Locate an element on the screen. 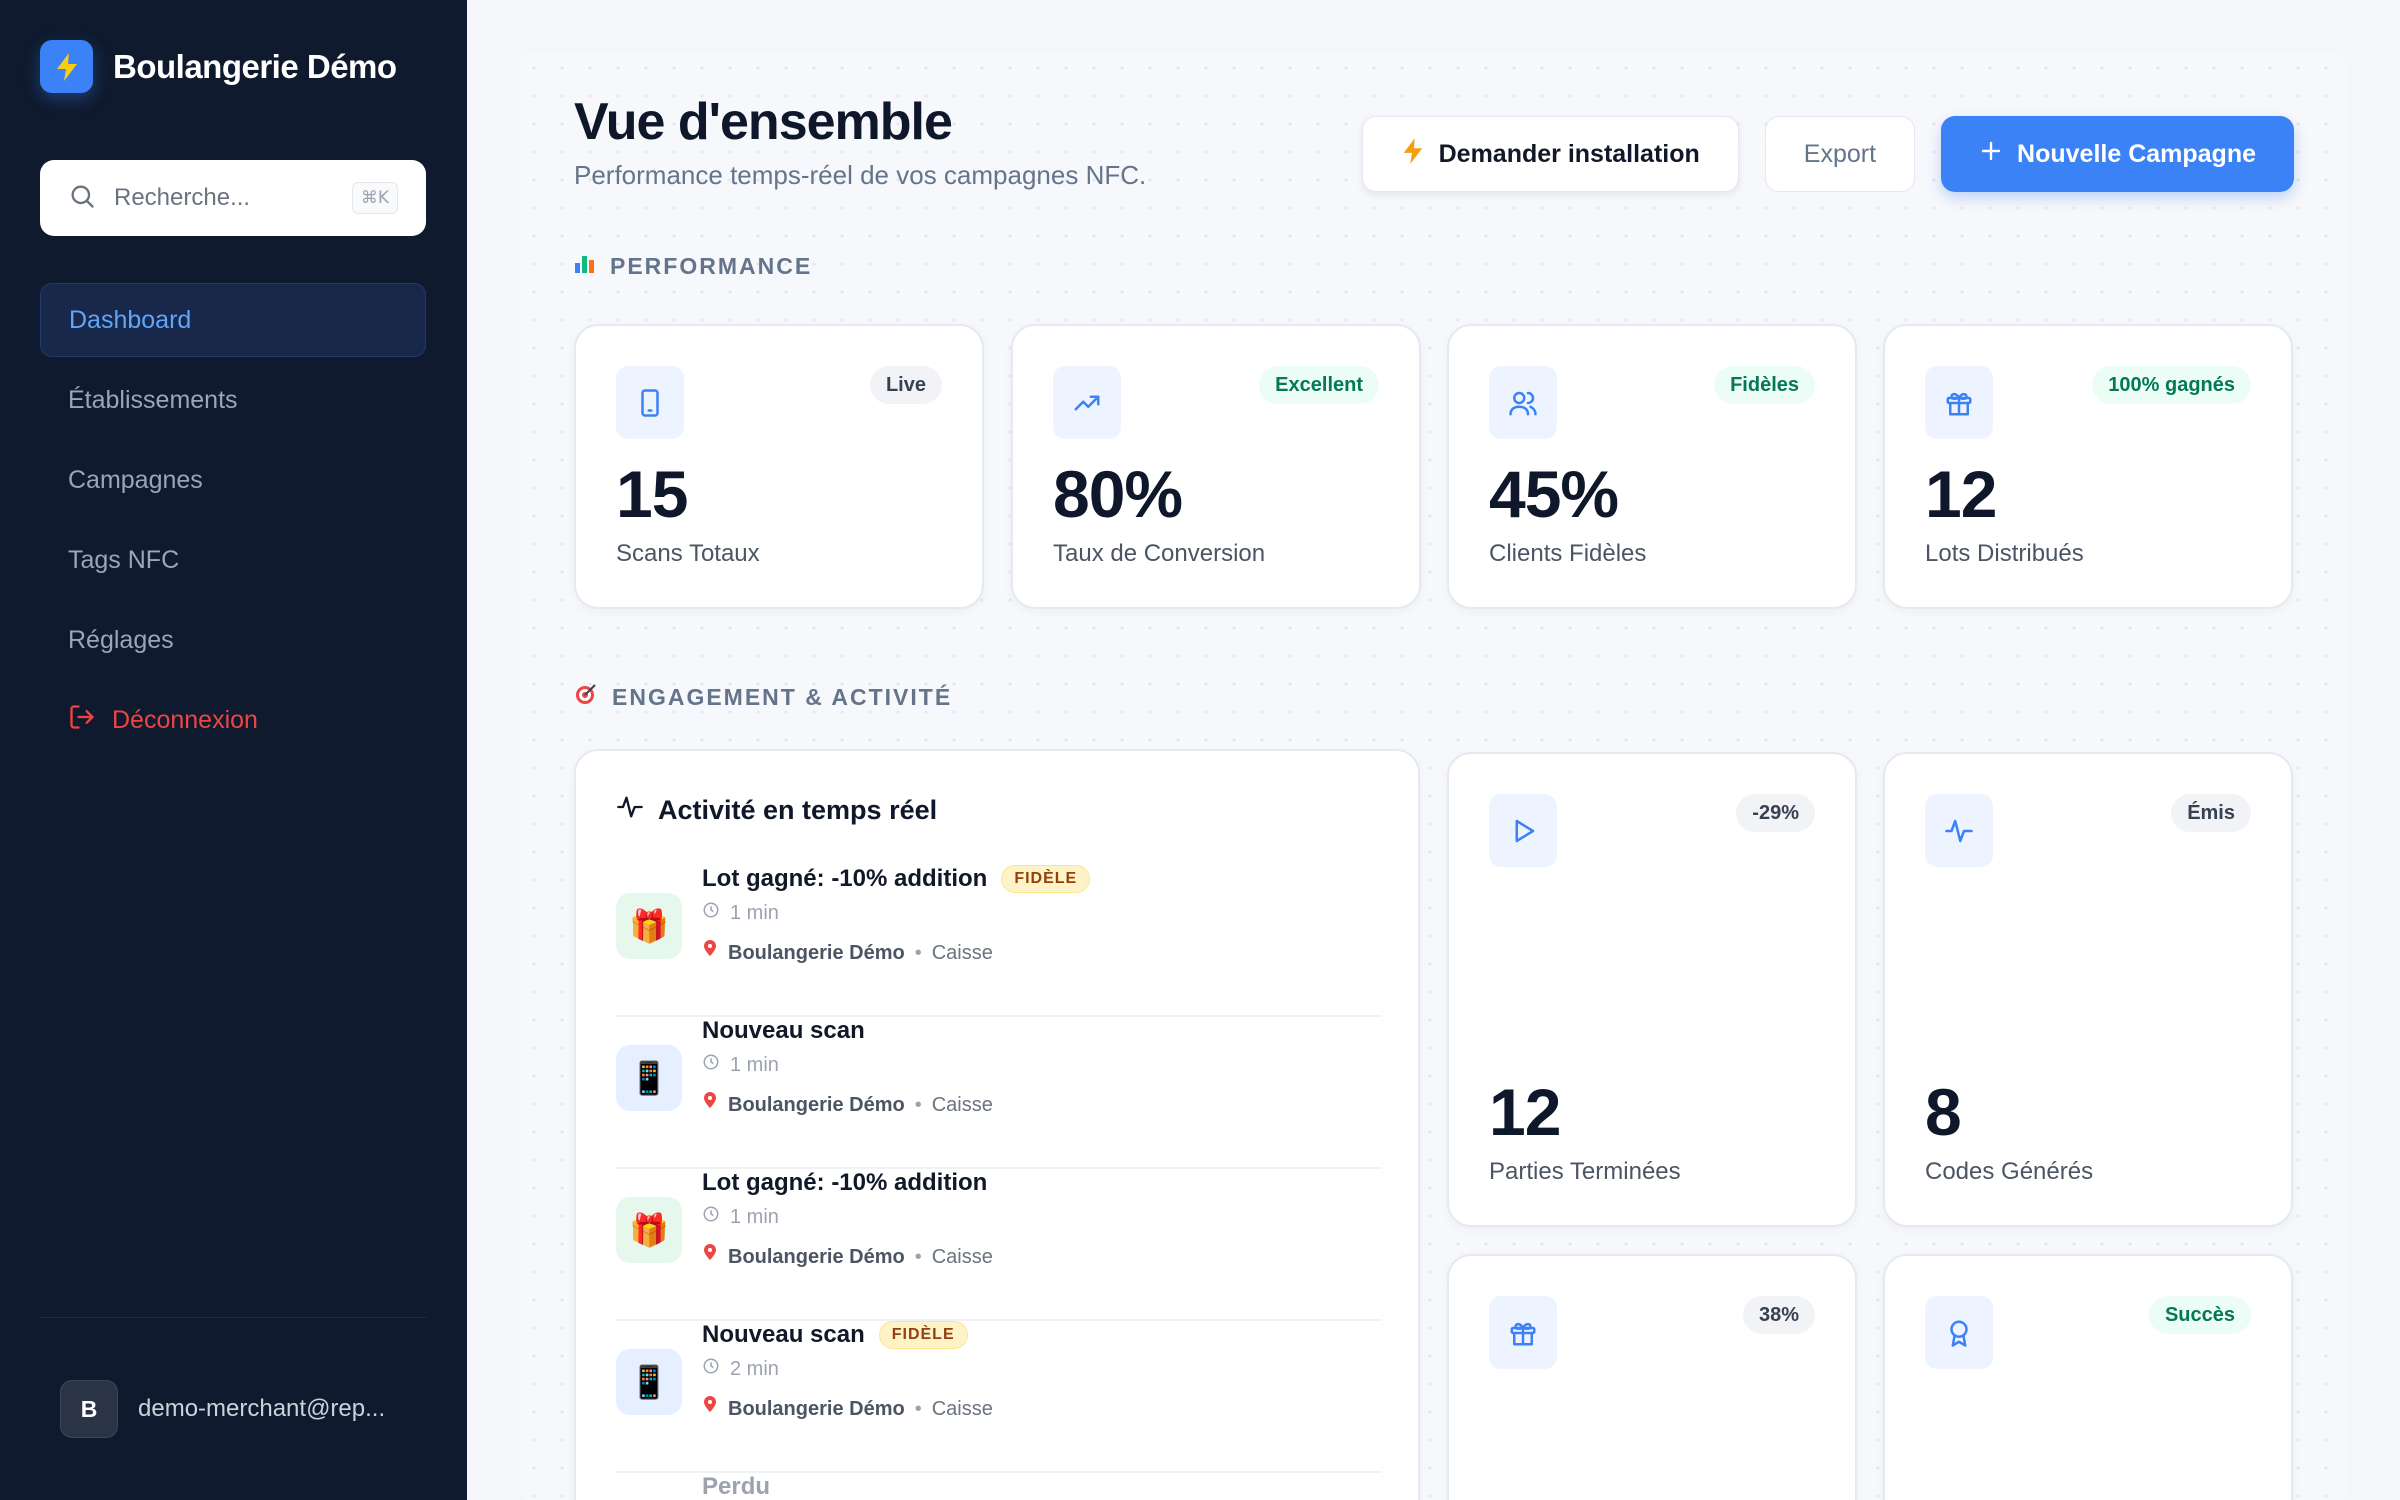 This screenshot has height=1500, width=2400. status-badge: Live is located at coordinates (905, 385).